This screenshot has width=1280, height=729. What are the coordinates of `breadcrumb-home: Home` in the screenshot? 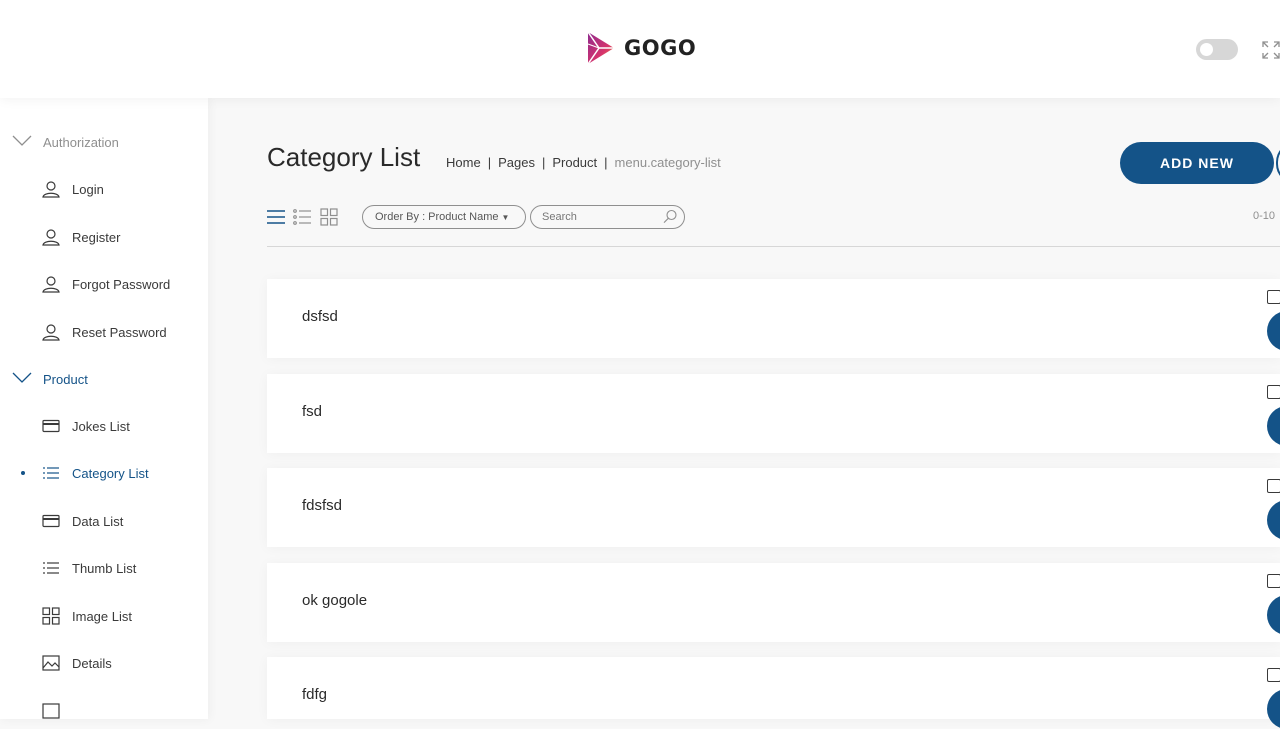 It's located at (463, 162).